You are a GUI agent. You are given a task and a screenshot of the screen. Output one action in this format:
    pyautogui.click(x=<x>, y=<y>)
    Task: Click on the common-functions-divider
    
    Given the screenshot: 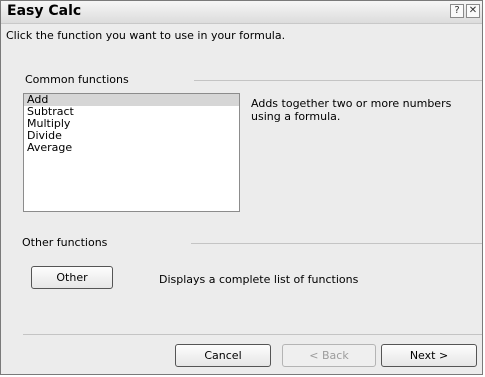 What is the action you would take?
    pyautogui.click(x=338, y=80)
    